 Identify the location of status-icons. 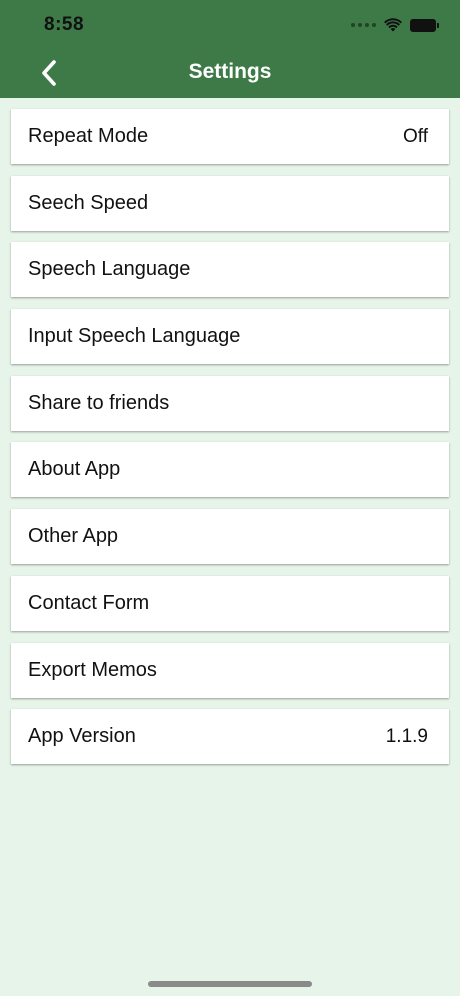
(395, 25).